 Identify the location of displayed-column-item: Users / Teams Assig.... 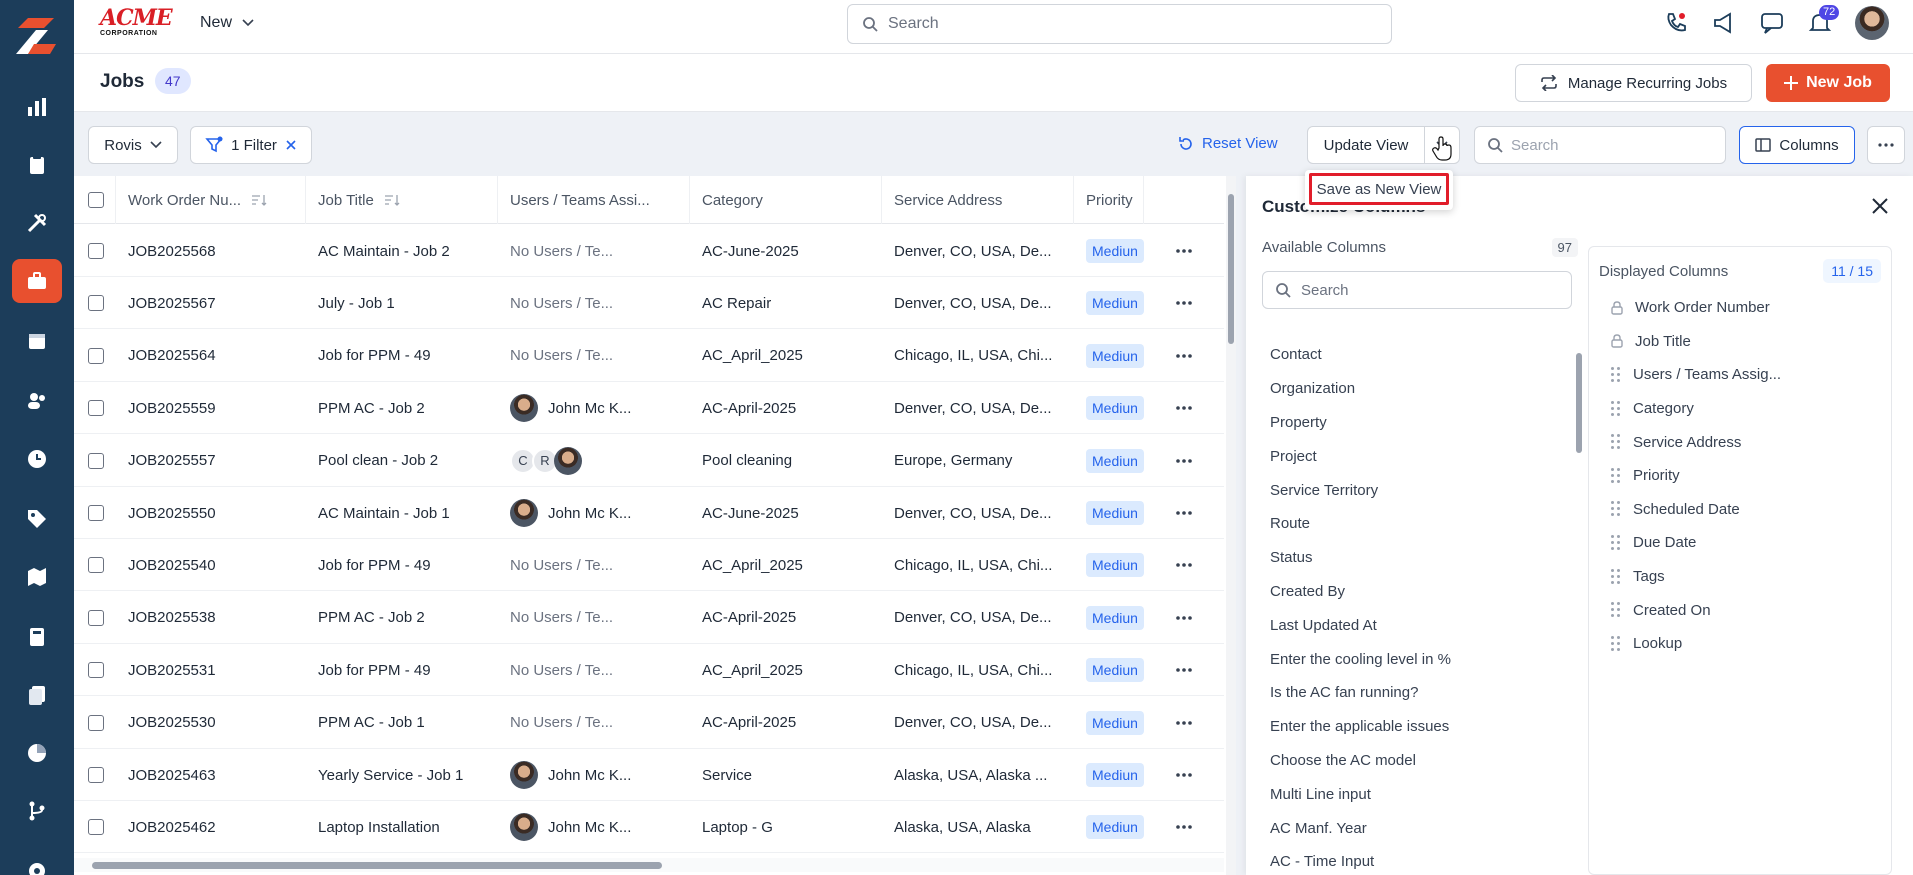
(1746, 375).